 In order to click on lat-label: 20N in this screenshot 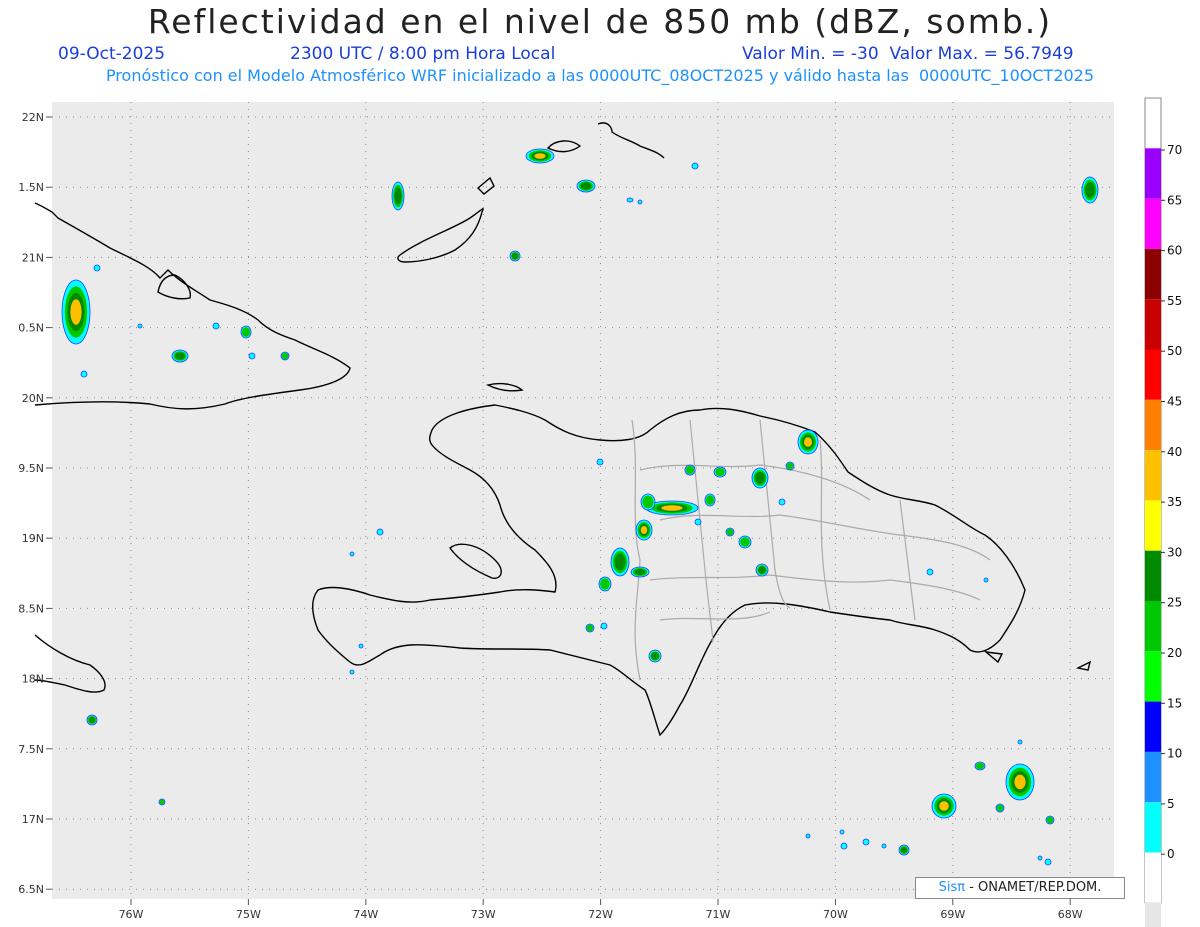, I will do `click(33, 398)`.